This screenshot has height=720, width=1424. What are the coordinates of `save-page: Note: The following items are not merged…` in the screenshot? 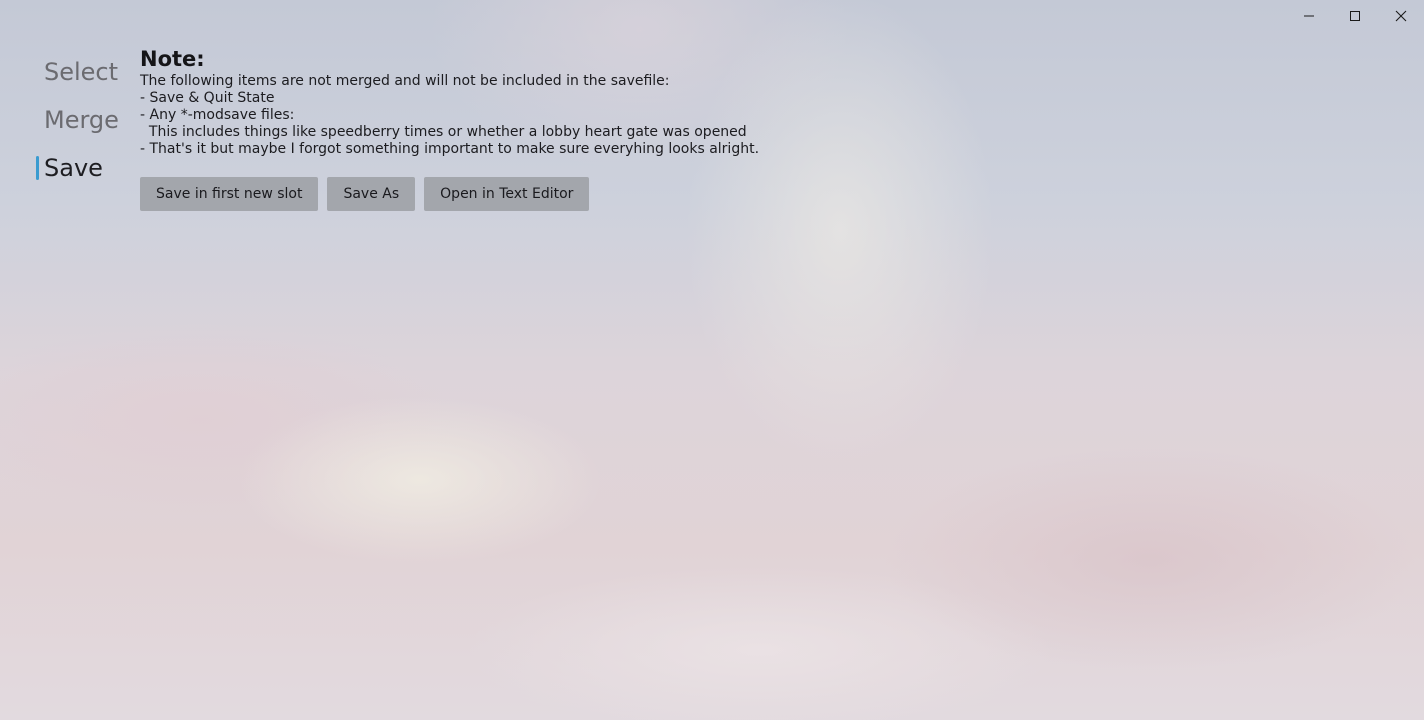 It's located at (590, 128).